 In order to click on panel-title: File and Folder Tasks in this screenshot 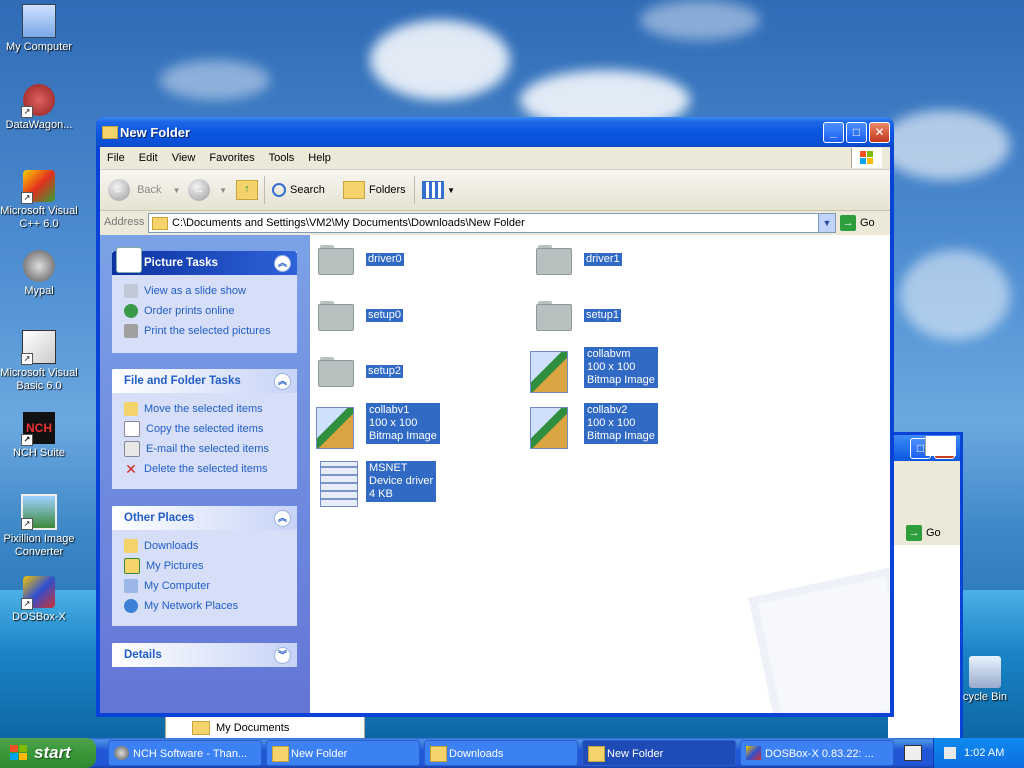, I will do `click(182, 381)`.